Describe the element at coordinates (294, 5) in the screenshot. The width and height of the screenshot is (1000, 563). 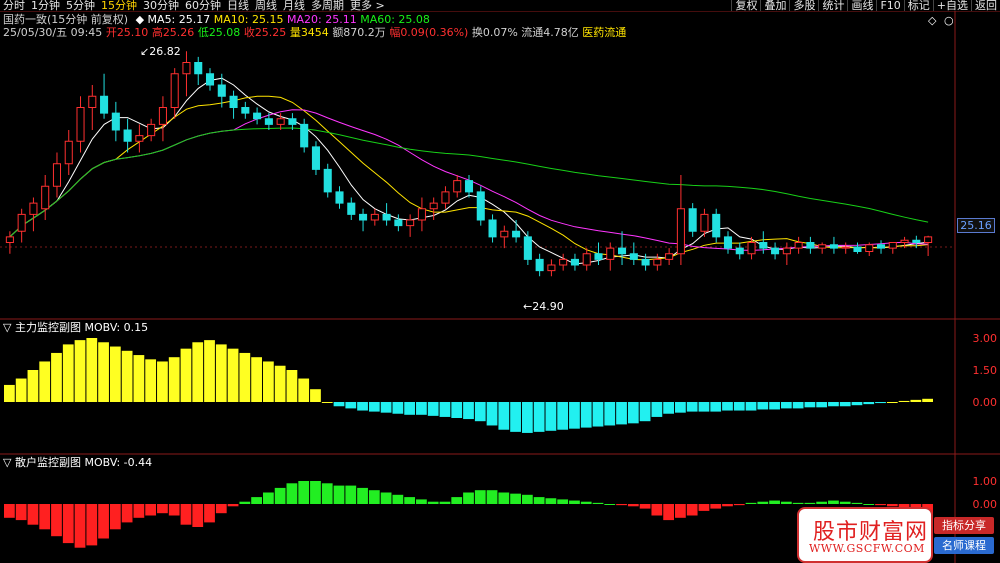
I see `tab-8: 月线` at that location.